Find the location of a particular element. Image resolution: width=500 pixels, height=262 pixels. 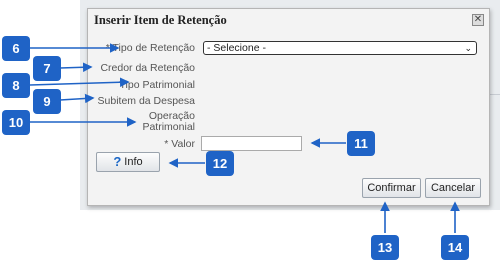

callout-9: 9 is located at coordinates (47, 101).